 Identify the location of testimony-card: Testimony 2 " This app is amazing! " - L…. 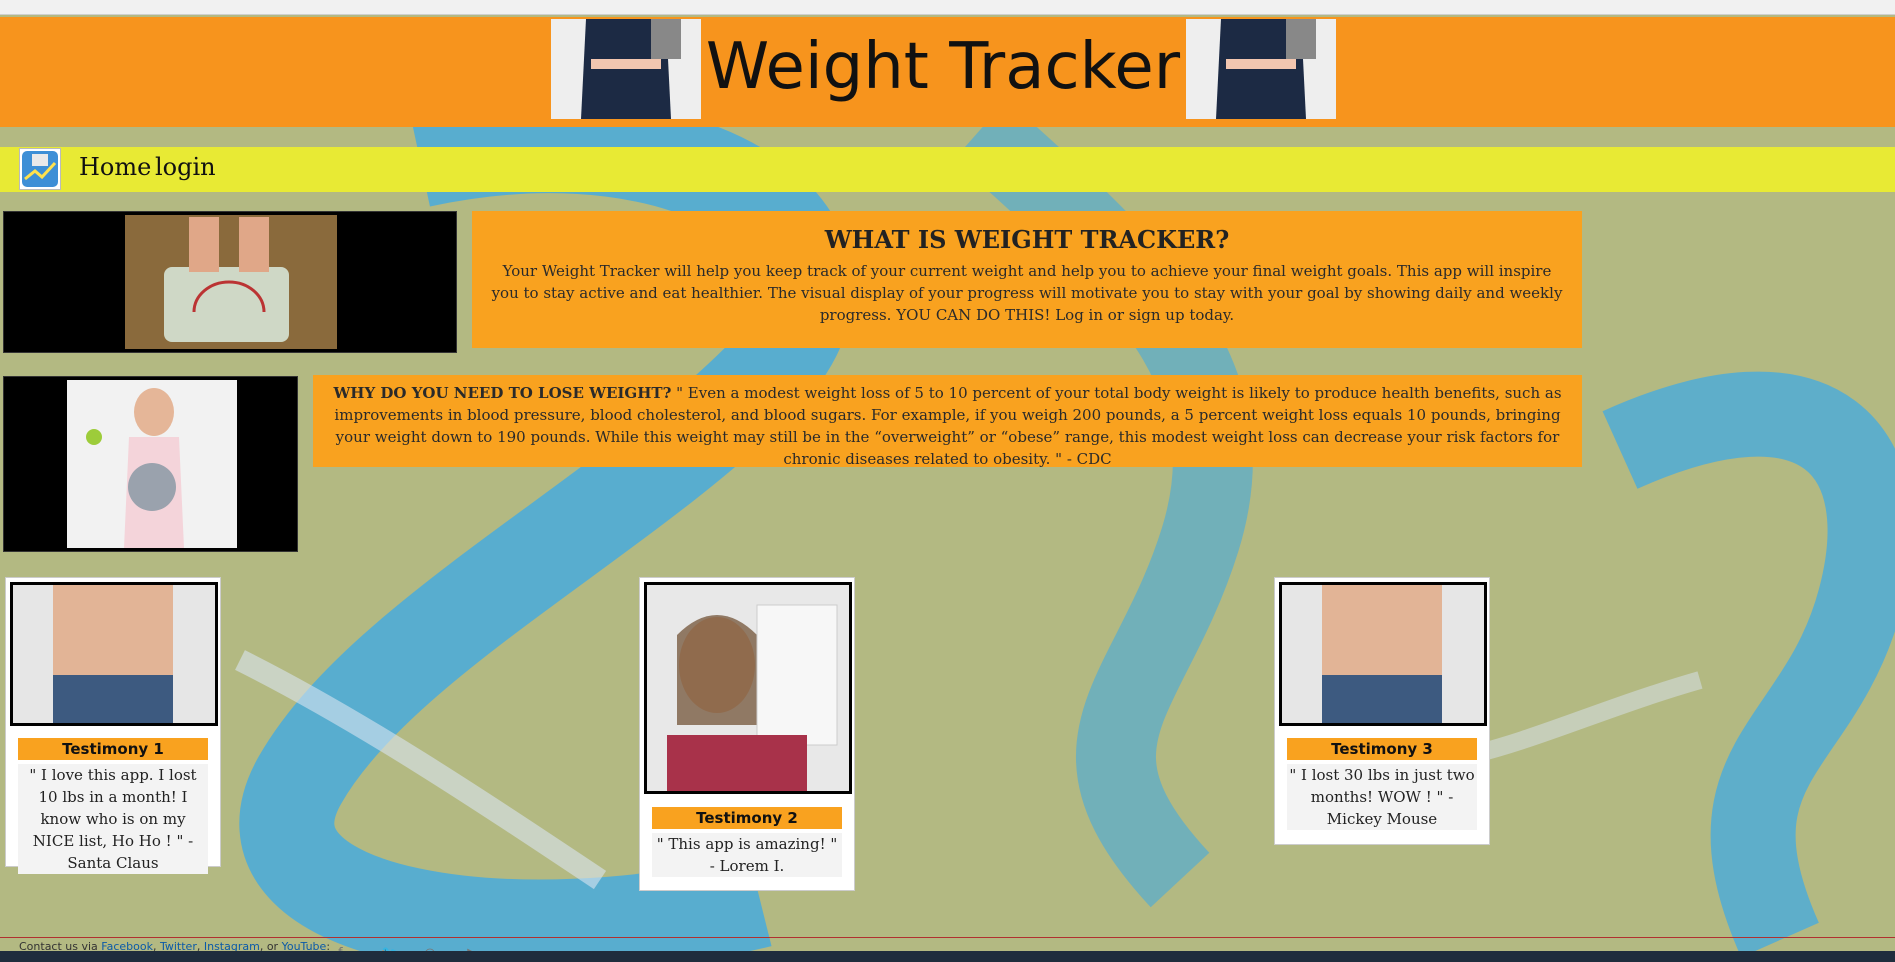
(747, 734).